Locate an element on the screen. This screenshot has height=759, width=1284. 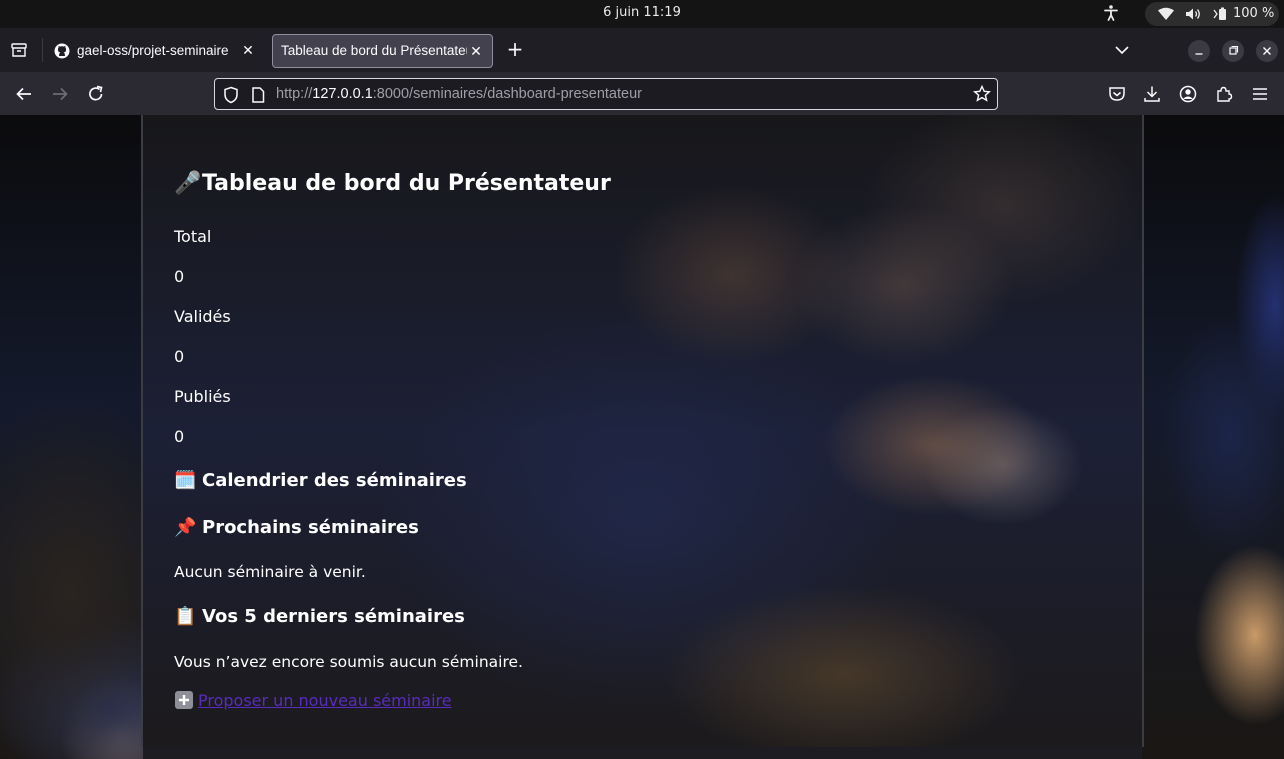
bookmark-star-icon is located at coordinates (982, 95).